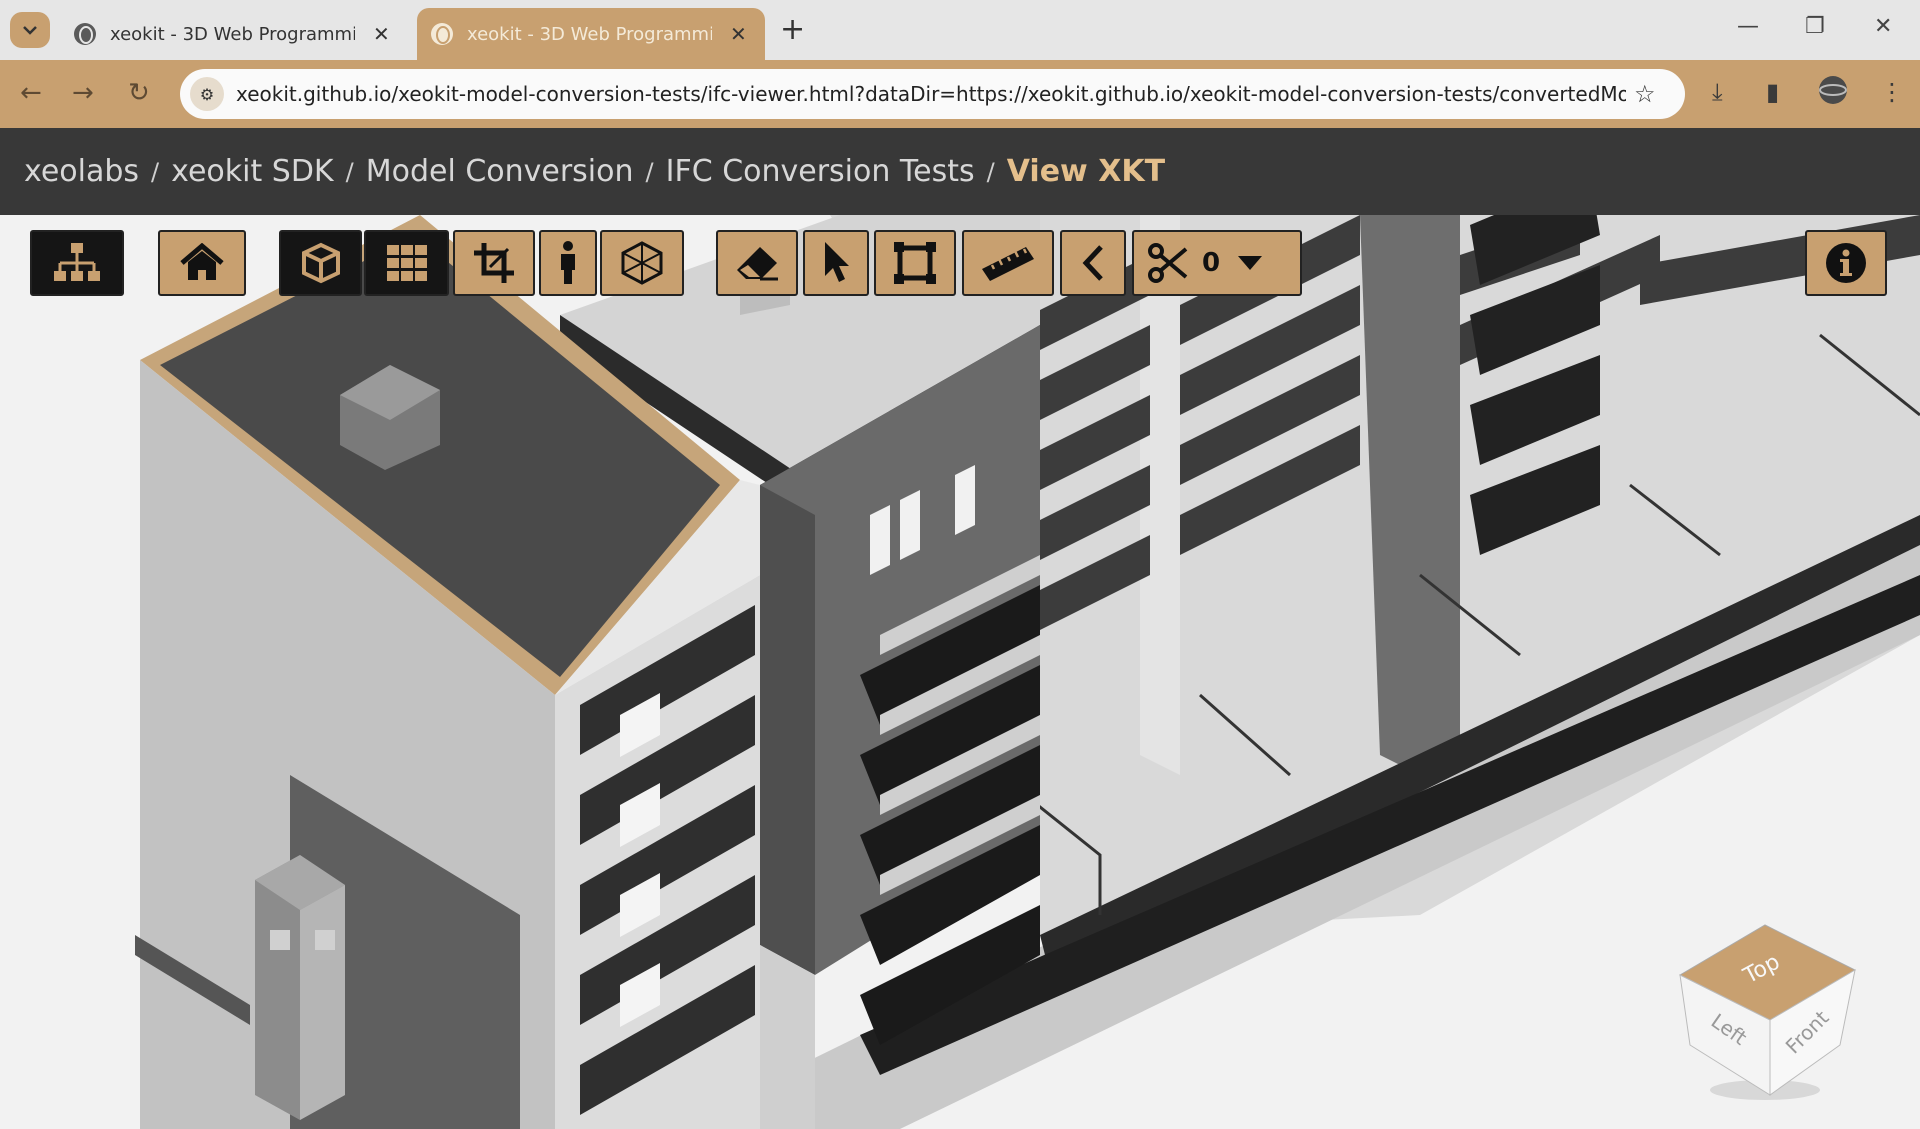  I want to click on section-count: 0, so click(1211, 263).